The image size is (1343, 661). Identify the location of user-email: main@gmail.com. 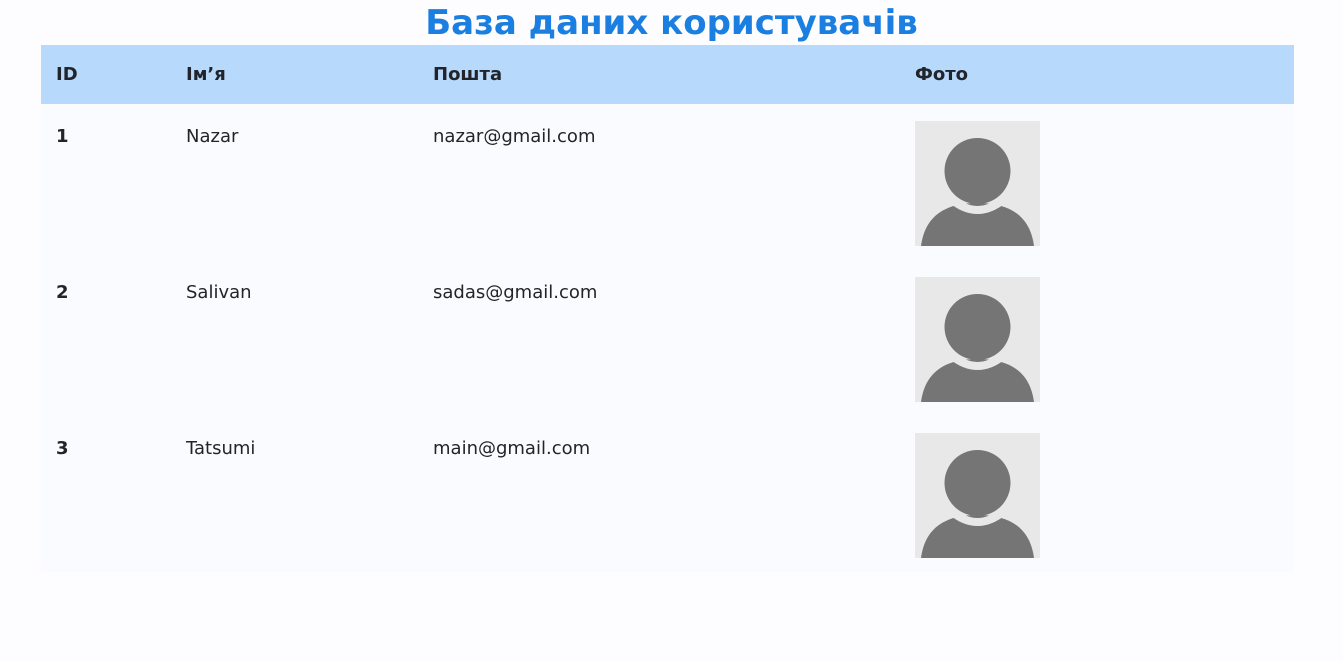
(512, 448).